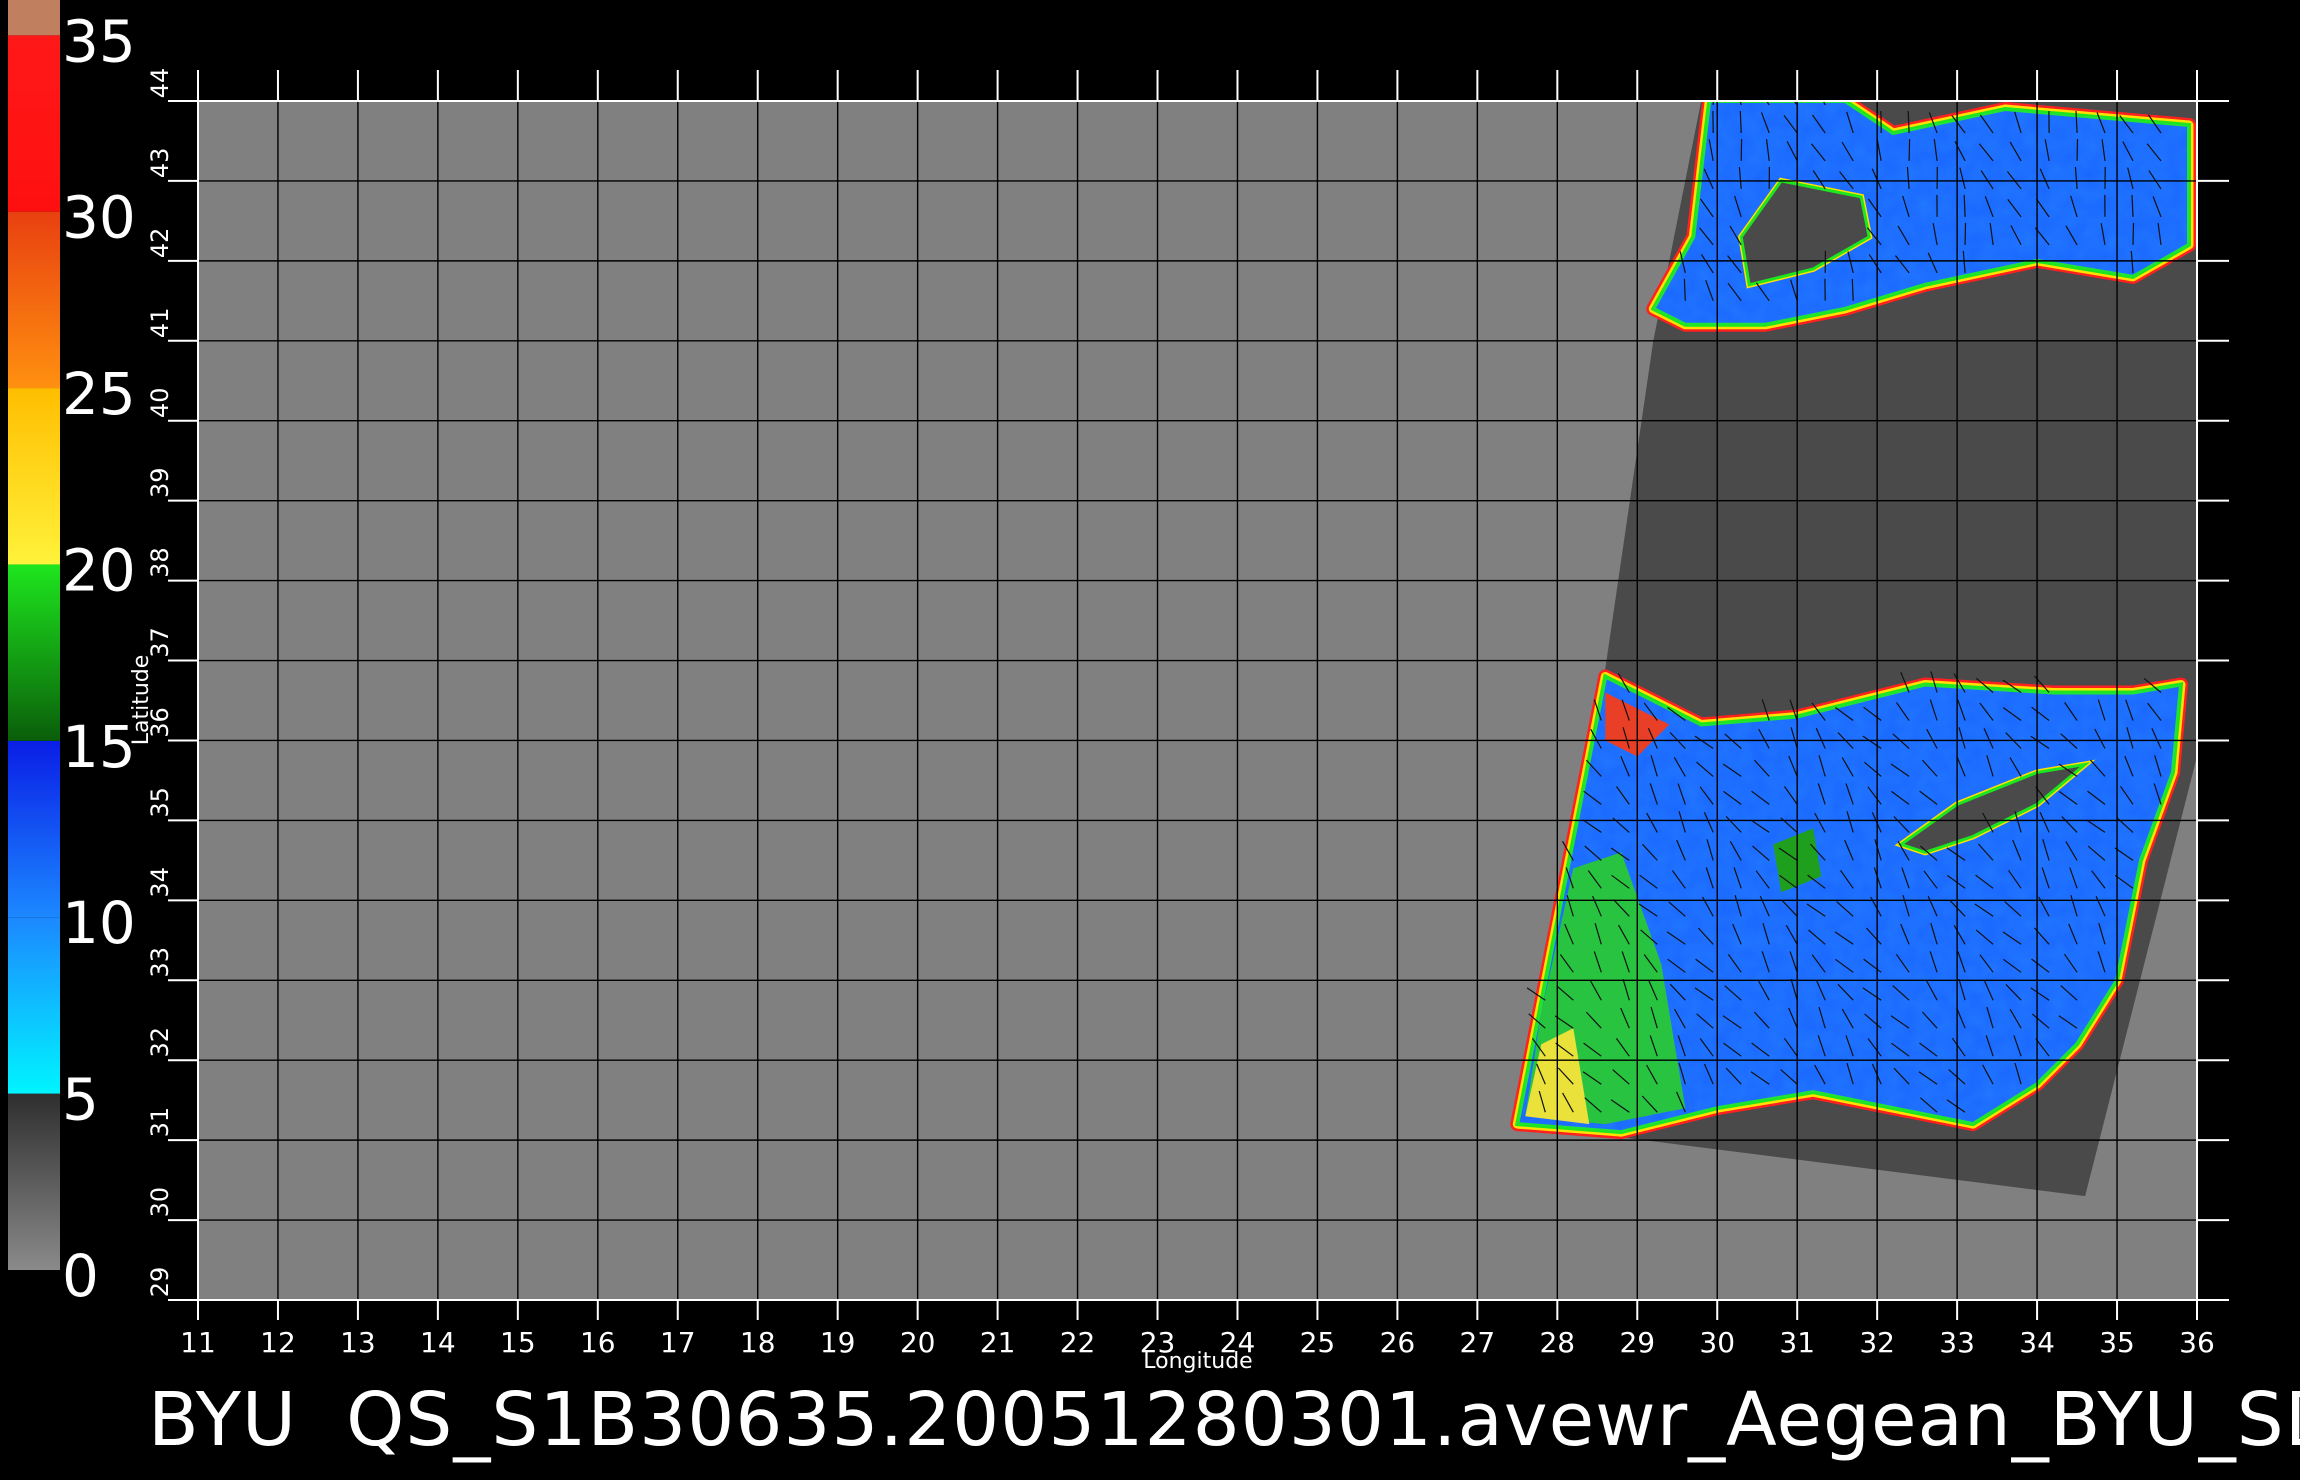 This screenshot has width=2300, height=1480. I want to click on longitude-tick-label: 31, so click(1797, 1342).